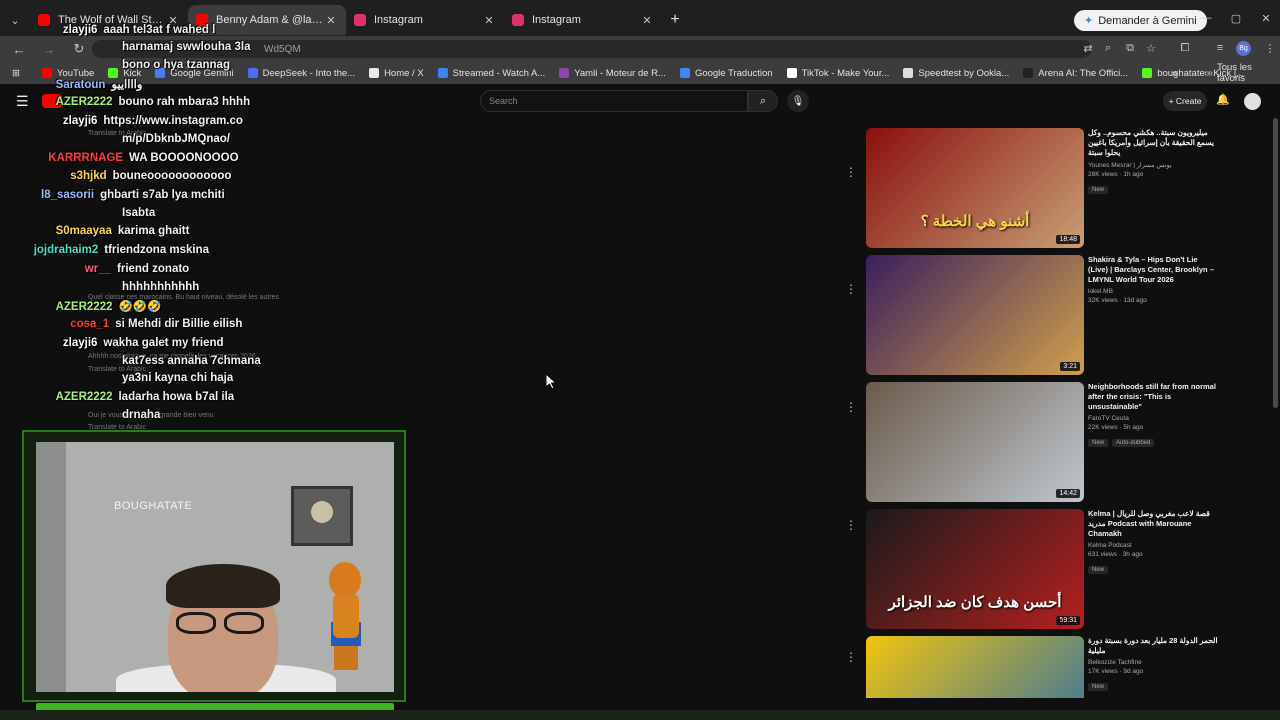 This screenshot has width=1280, height=720. Describe the element at coordinates (79, 49) in the screenshot. I see `reload-button: ↻` at that location.